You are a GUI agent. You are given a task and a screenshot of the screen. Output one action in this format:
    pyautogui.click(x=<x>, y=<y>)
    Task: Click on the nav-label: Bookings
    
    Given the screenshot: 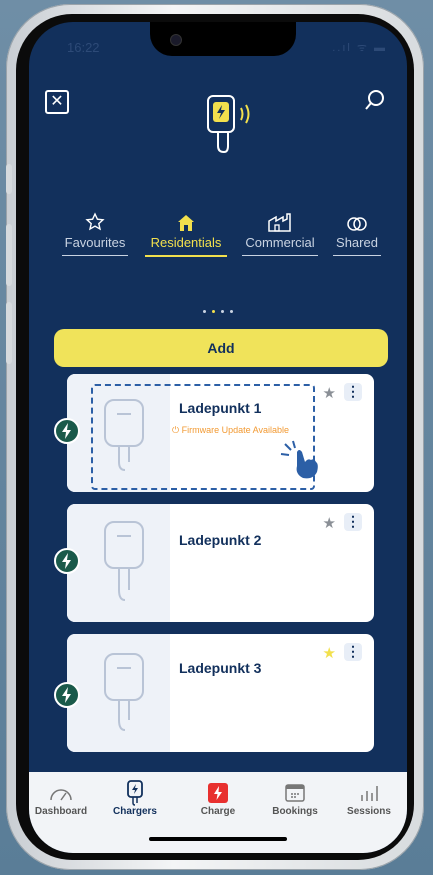 What is the action you would take?
    pyautogui.click(x=295, y=811)
    